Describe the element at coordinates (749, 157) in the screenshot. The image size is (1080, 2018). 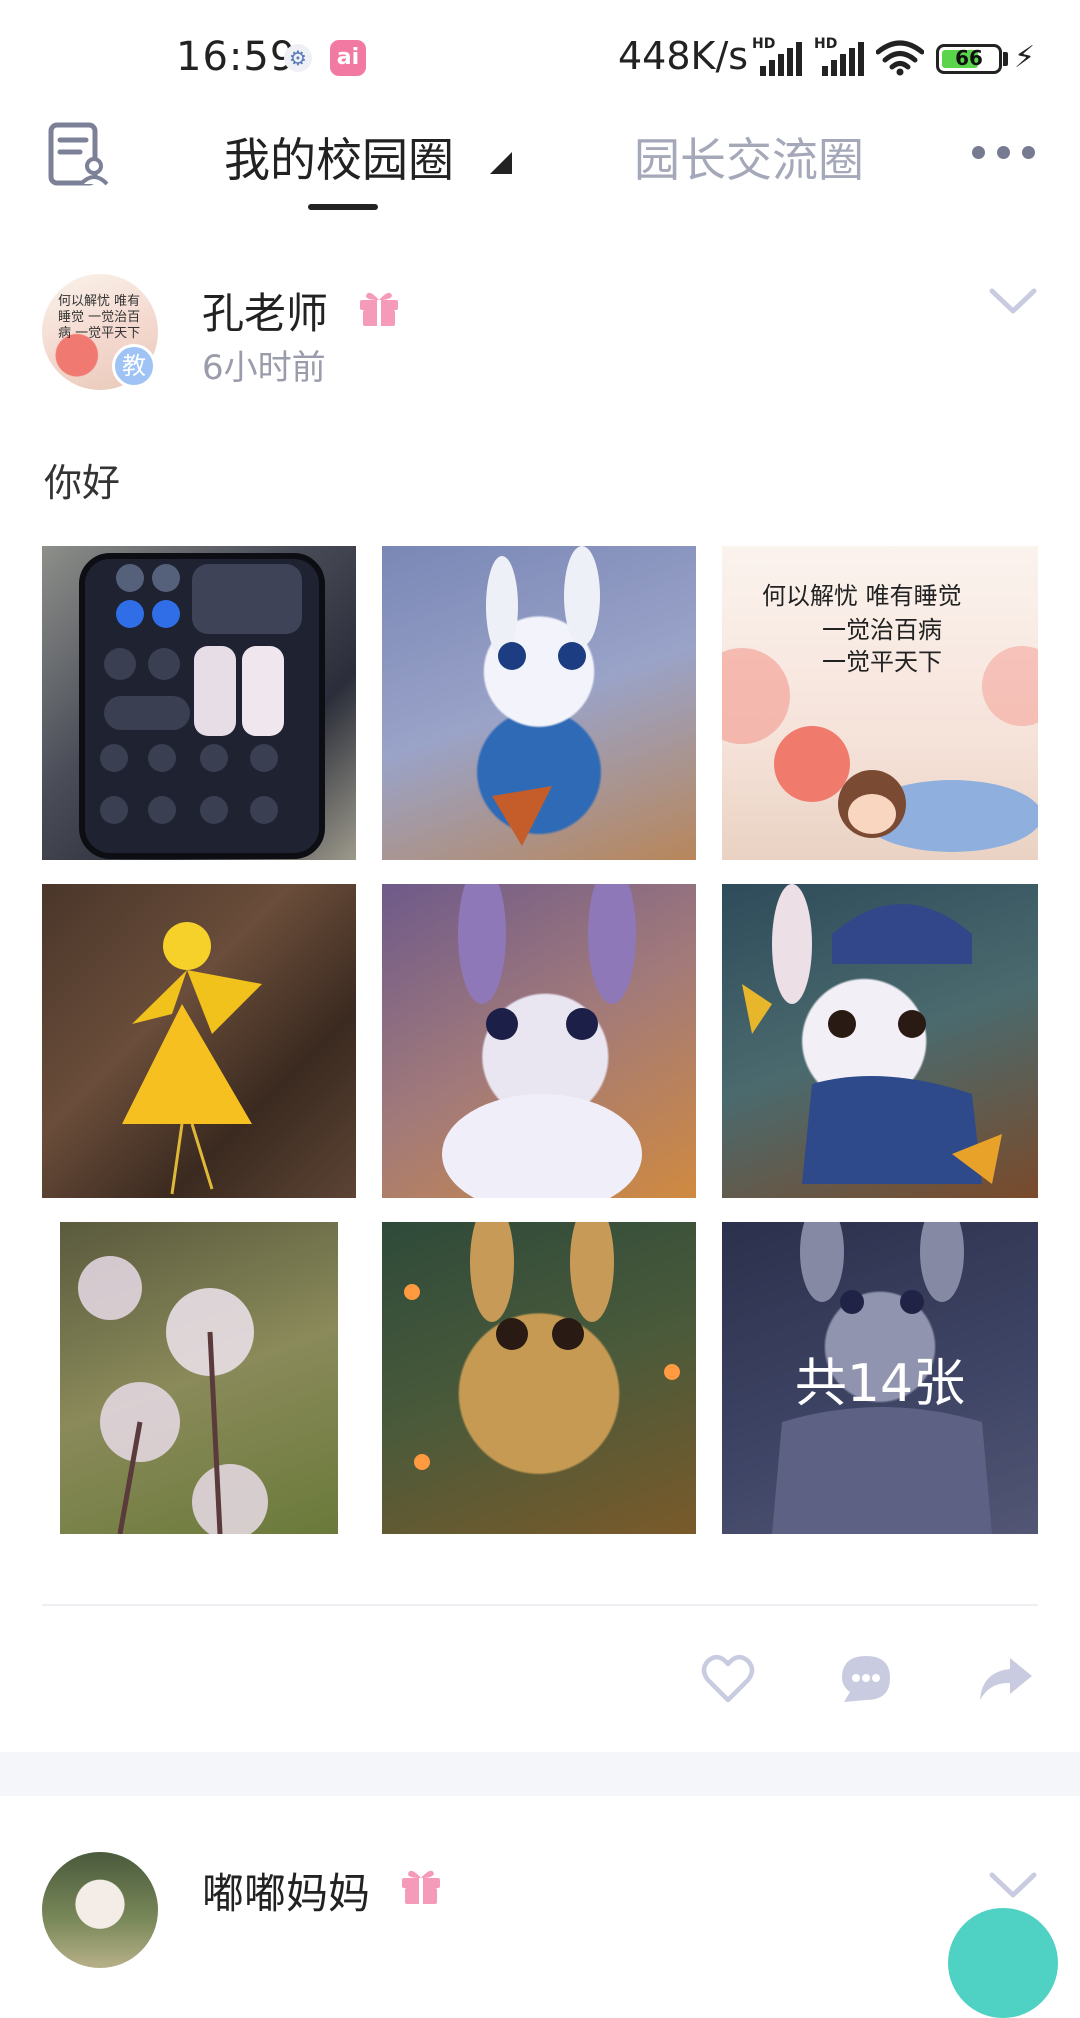
I see `tab-principal-circle: 园长交流圈` at that location.